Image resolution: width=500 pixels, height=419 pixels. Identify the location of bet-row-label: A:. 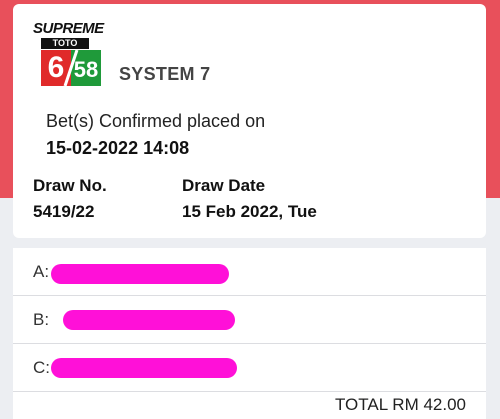
(41, 271).